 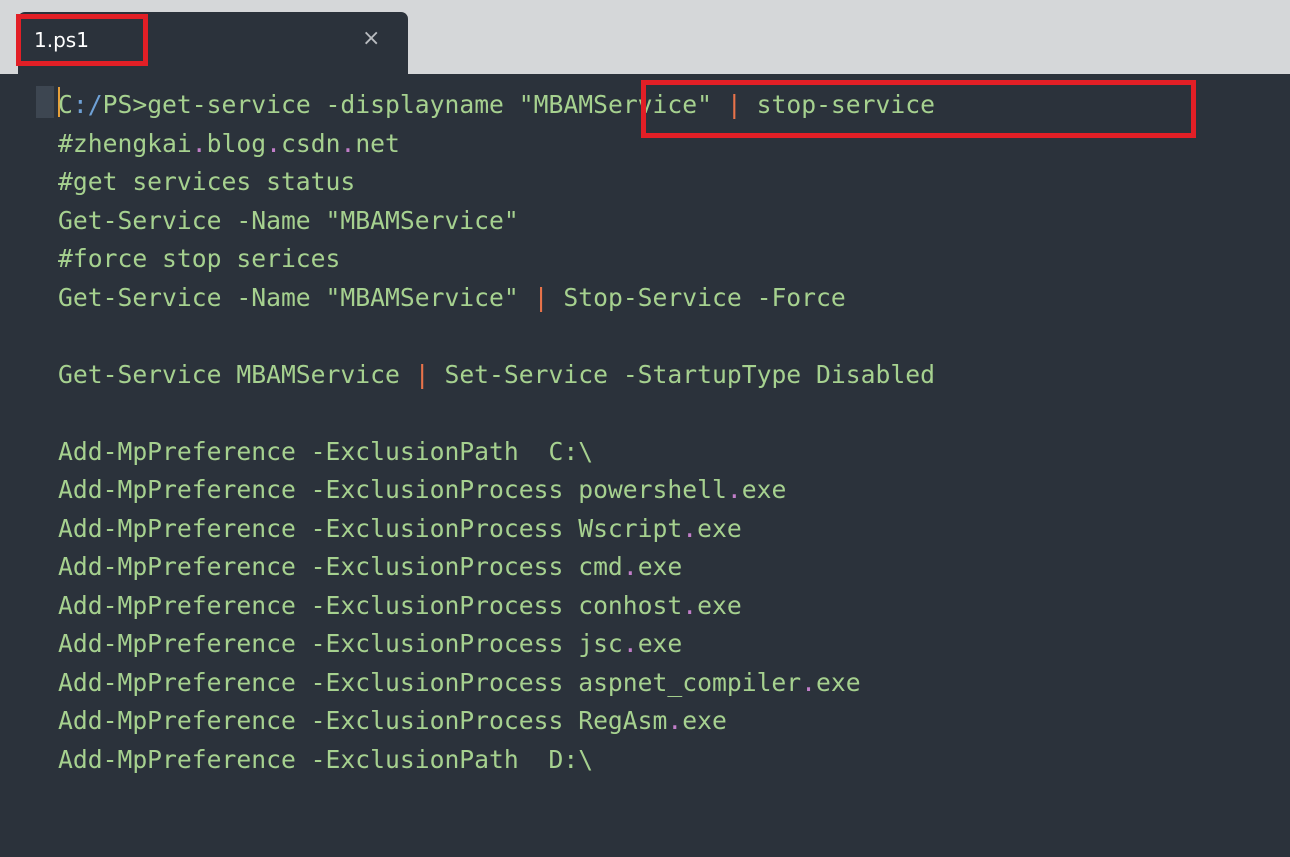 I want to click on code-token: #zhengkai, so click(x=125, y=143).